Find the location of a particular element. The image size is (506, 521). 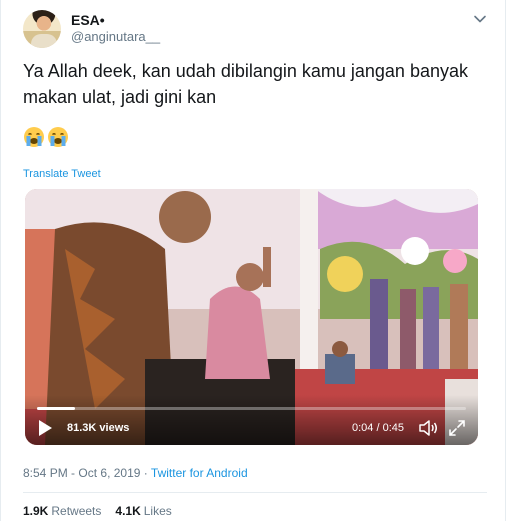

video-progress-fill is located at coordinates (56, 408).